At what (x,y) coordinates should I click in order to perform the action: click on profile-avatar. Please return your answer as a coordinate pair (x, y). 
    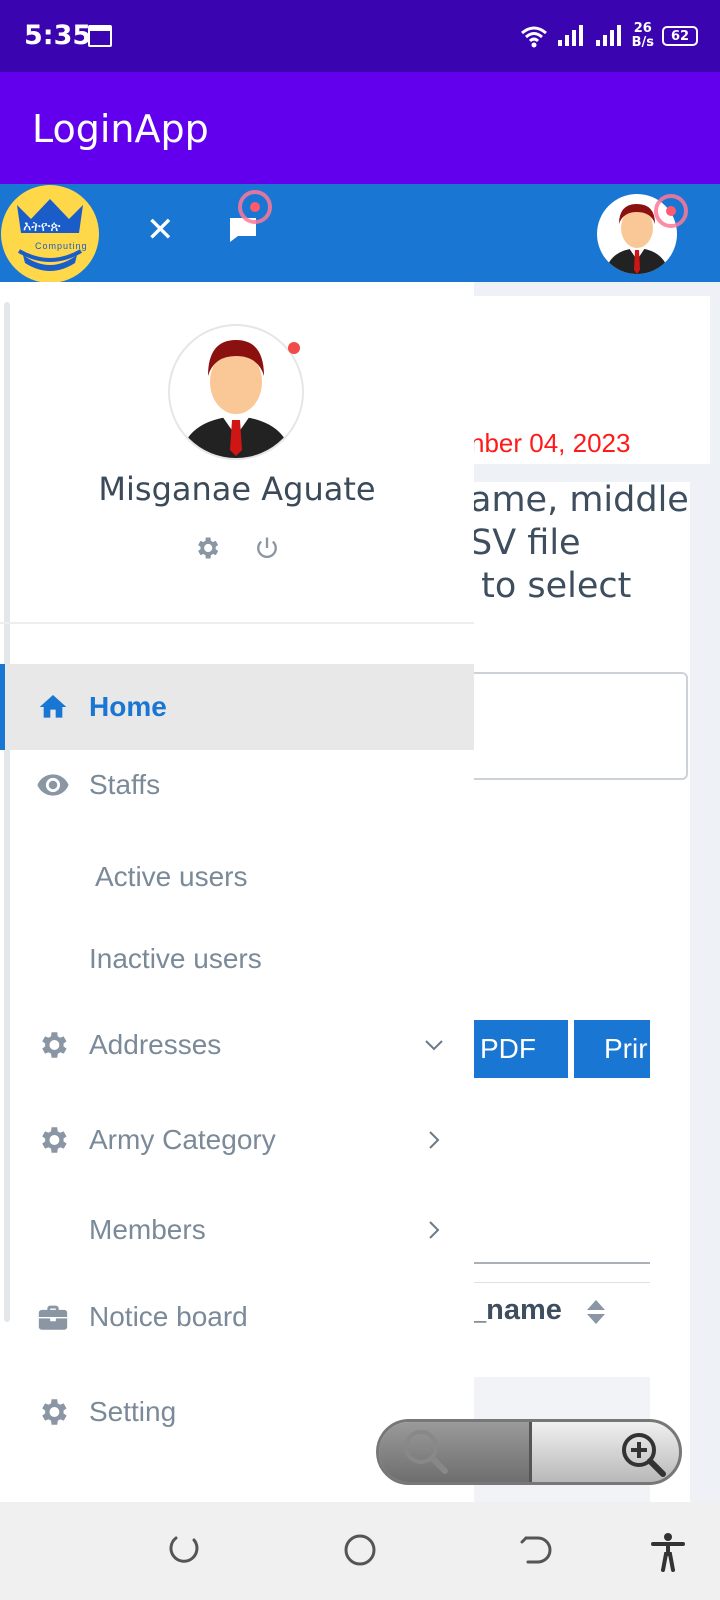
    Looking at the image, I should click on (236, 392).